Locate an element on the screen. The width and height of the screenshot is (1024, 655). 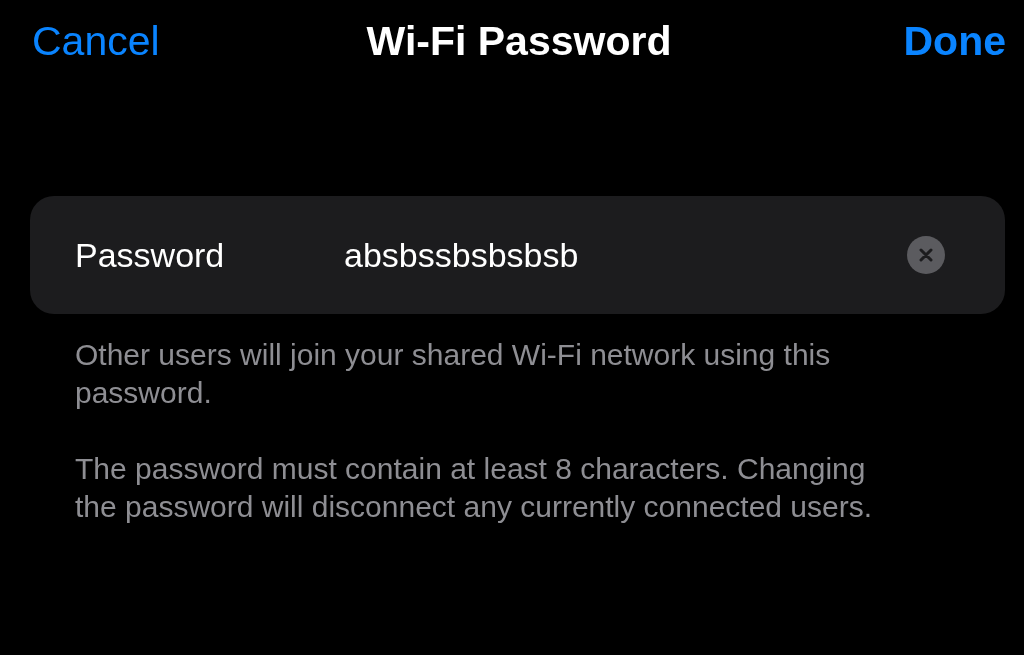
nav-title: Wi-Fi Password is located at coordinates (519, 41).